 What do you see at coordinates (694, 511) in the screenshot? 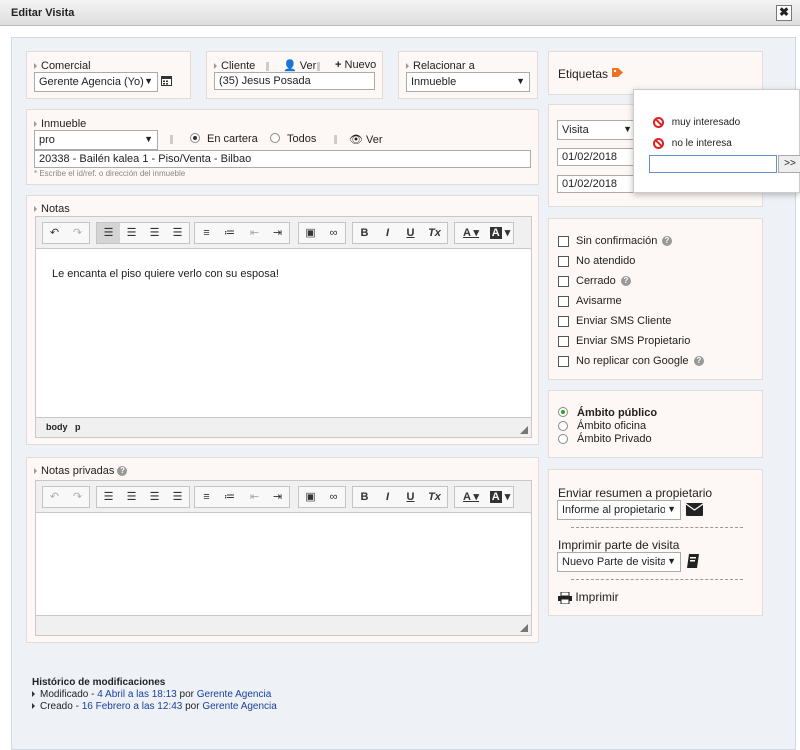
I see `envelope-icon` at bounding box center [694, 511].